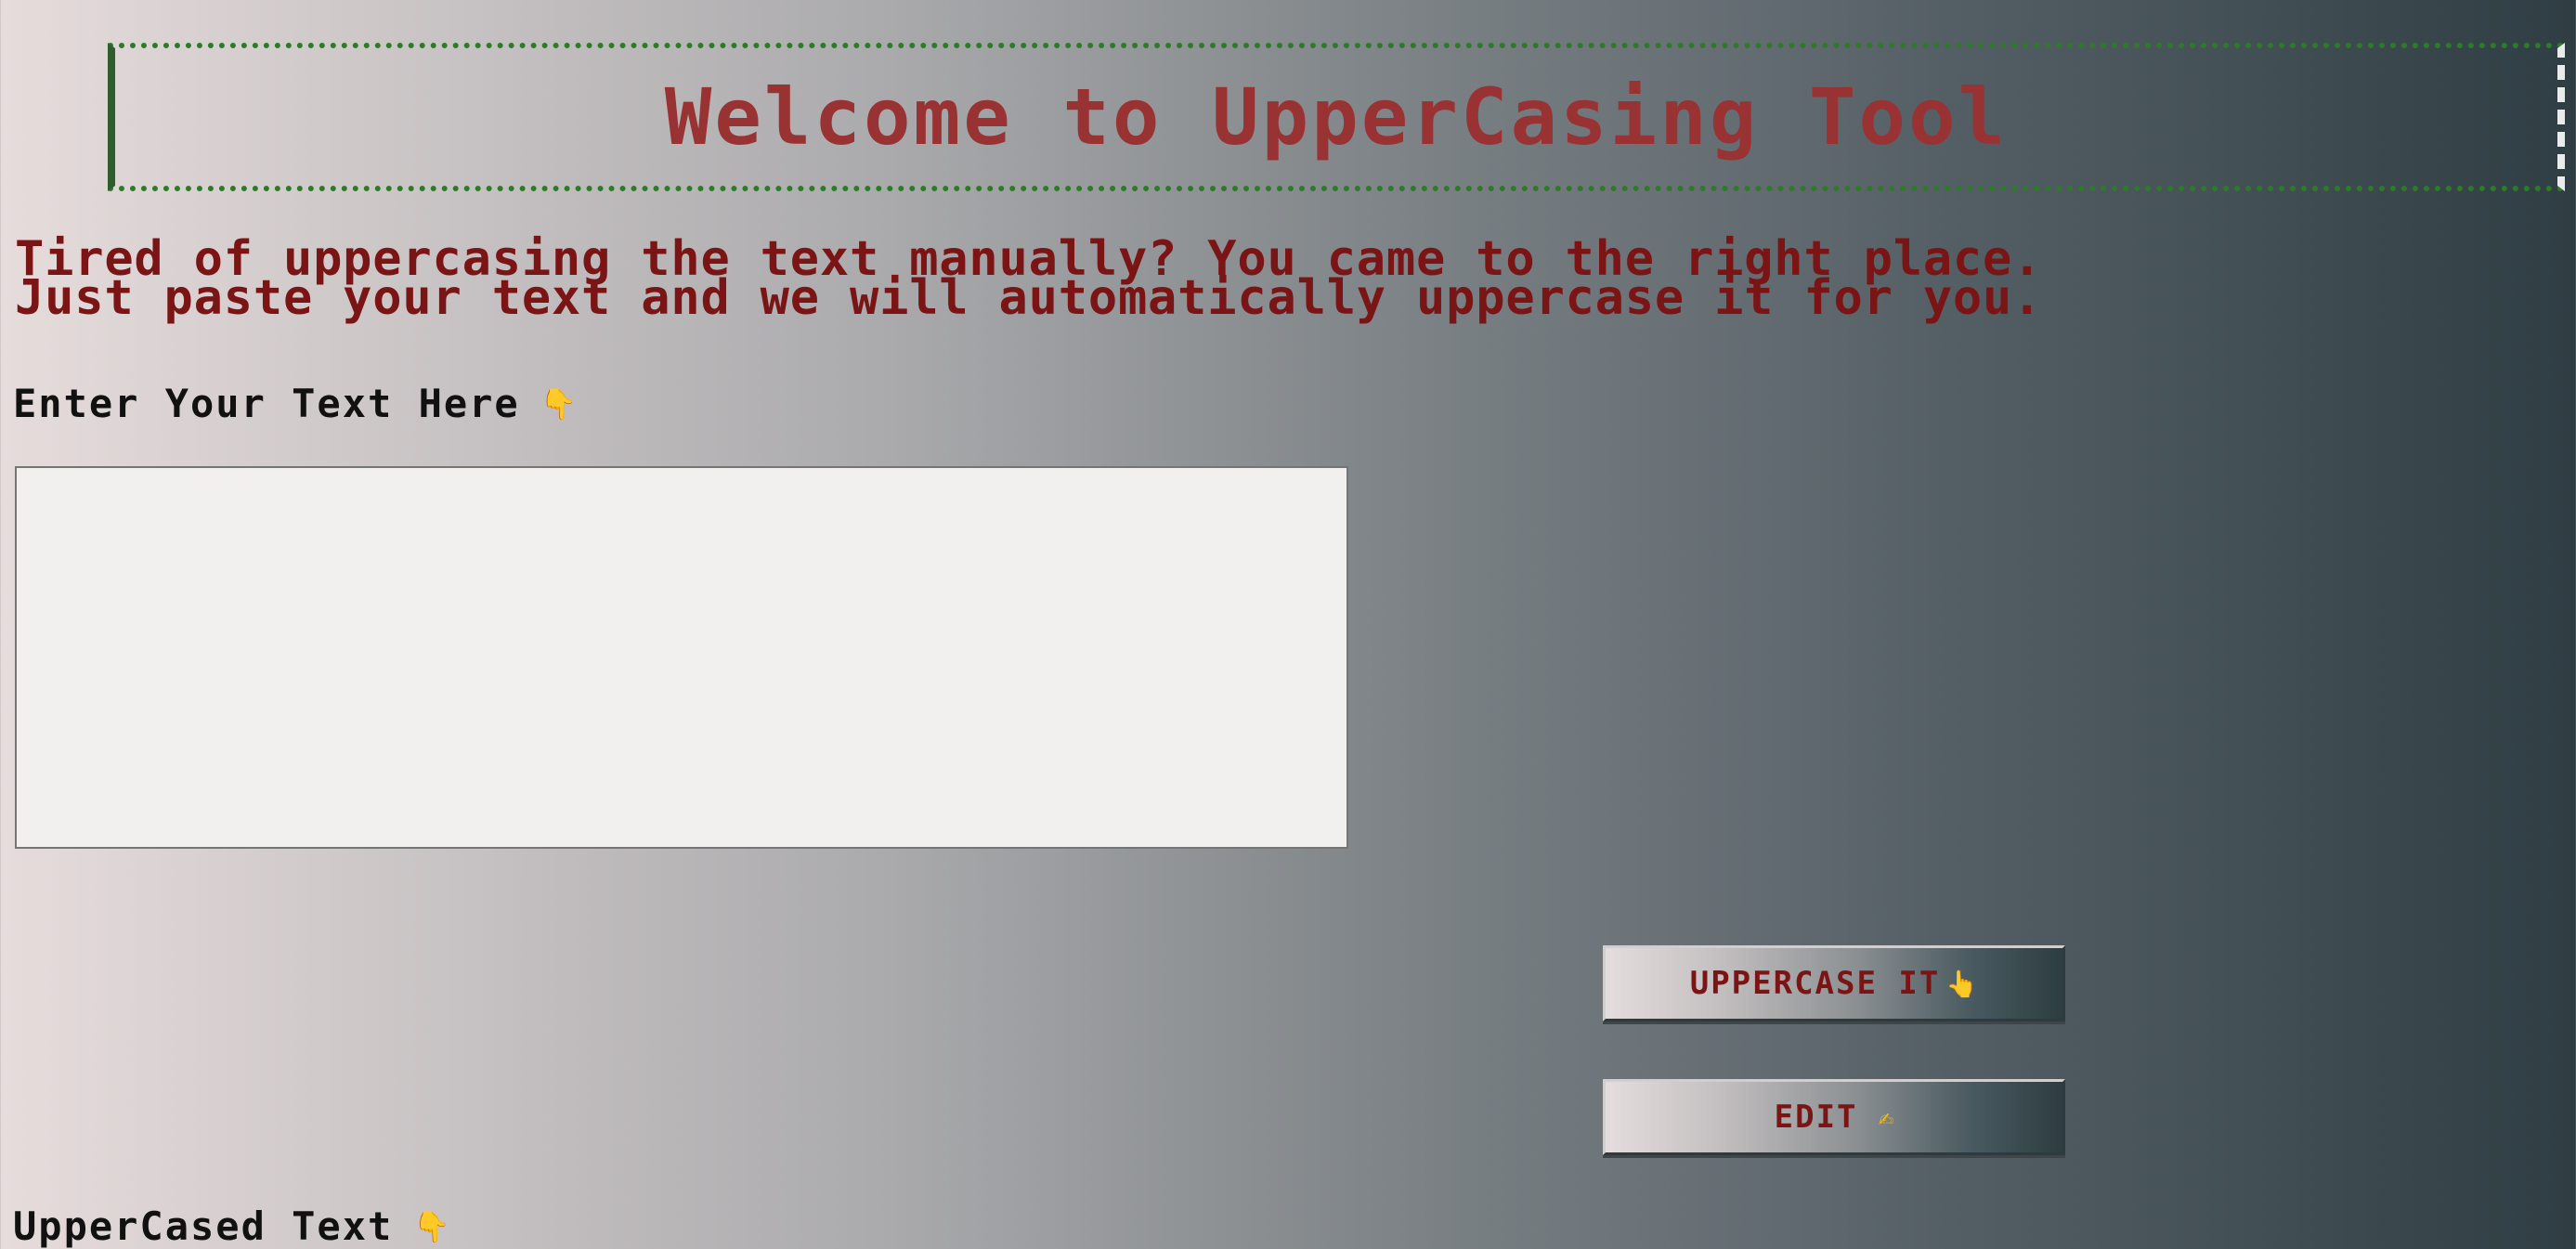  I want to click on input-label-text: Enter Your Text Here, so click(266, 403).